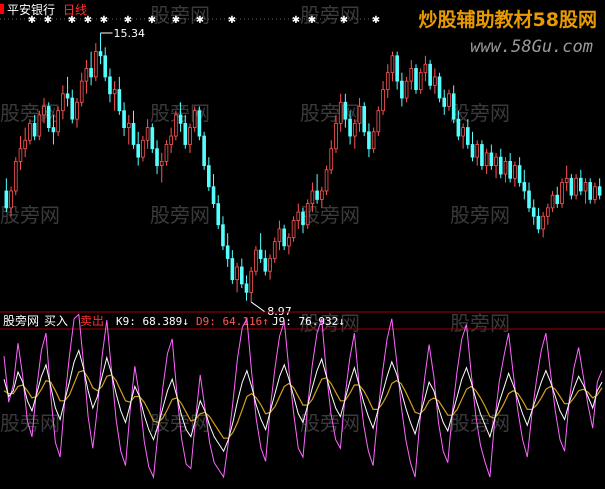 The image size is (605, 489). What do you see at coordinates (531, 47) in the screenshot?
I see `site-url-text: www.58Gu.com` at bounding box center [531, 47].